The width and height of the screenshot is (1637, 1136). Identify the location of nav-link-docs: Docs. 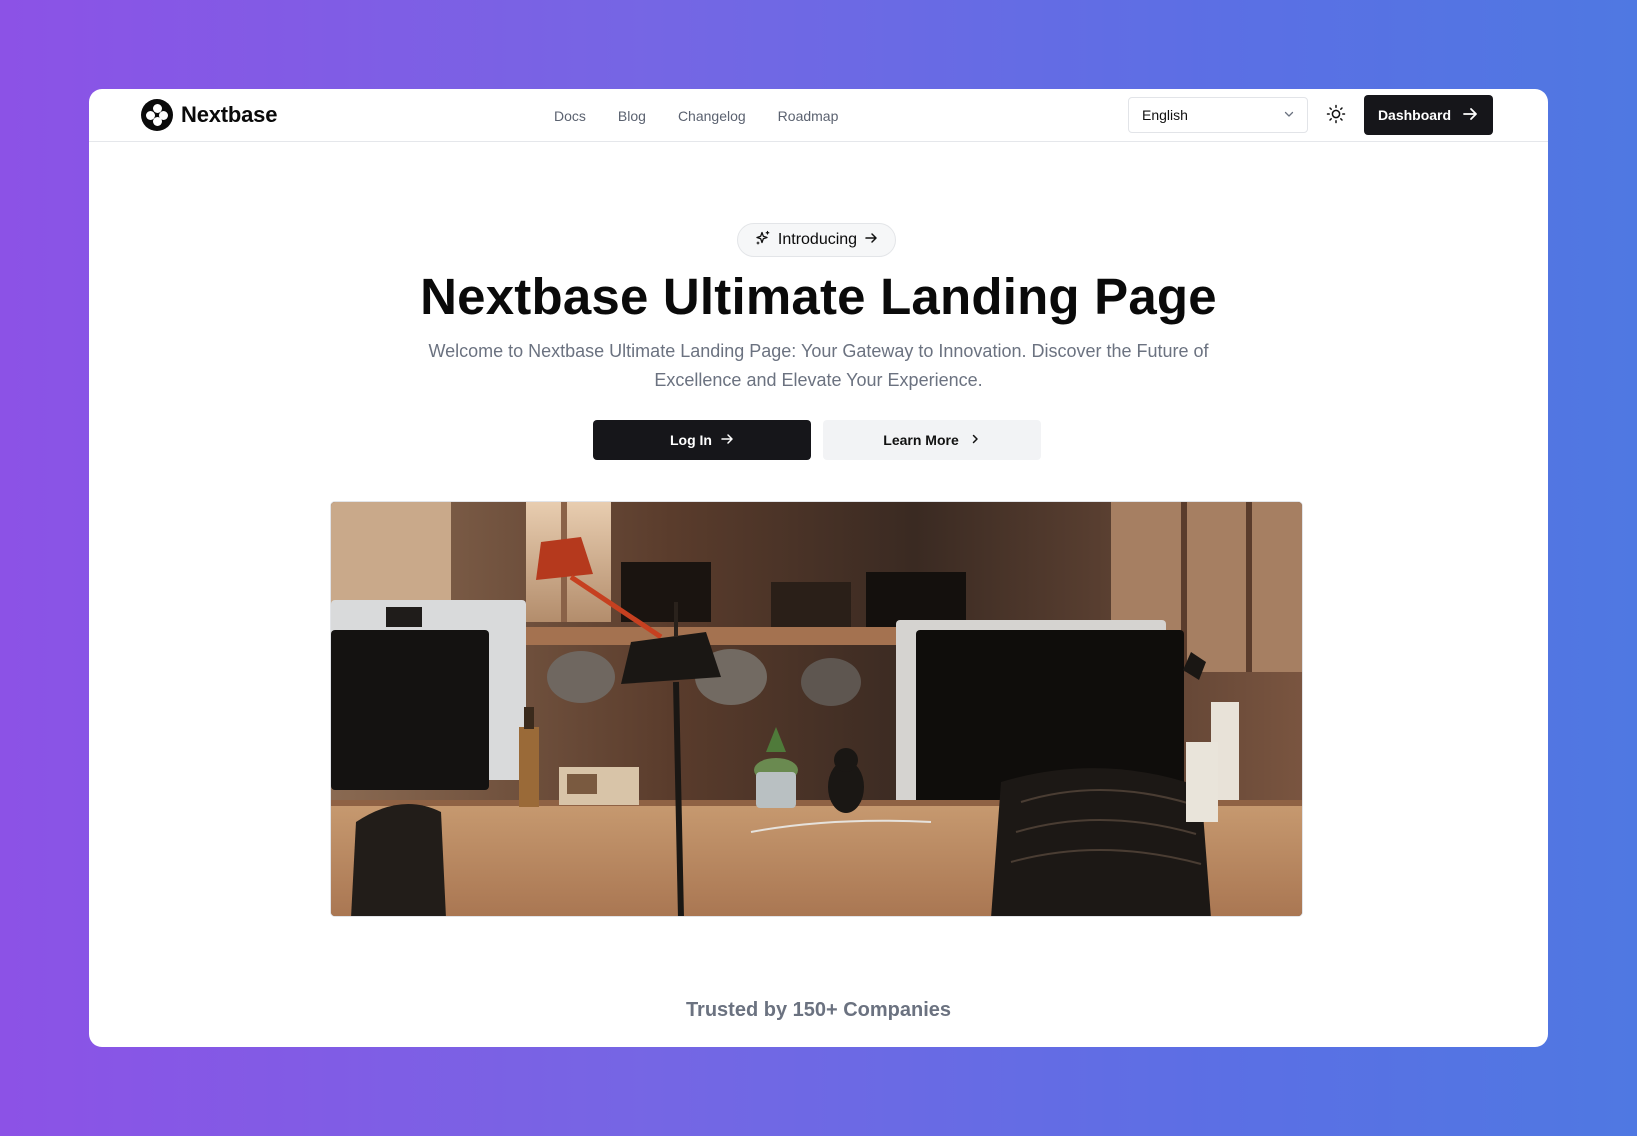
(570, 116).